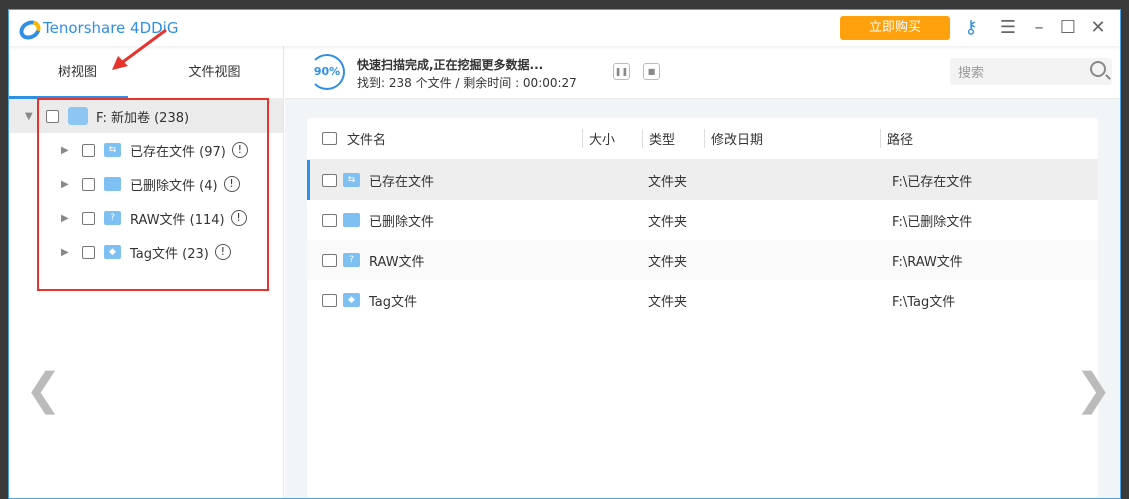  What do you see at coordinates (1008, 28) in the screenshot?
I see `menu-icon: ☰` at bounding box center [1008, 28].